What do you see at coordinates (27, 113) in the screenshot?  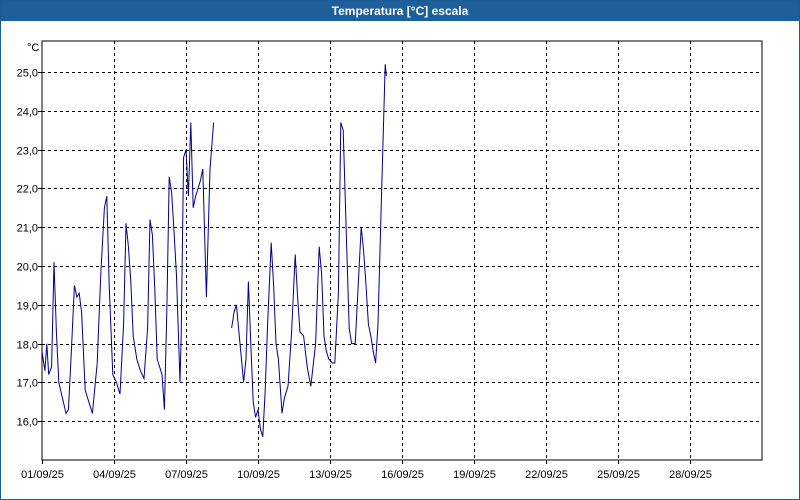 I see `y-tick-label: 24,0` at bounding box center [27, 113].